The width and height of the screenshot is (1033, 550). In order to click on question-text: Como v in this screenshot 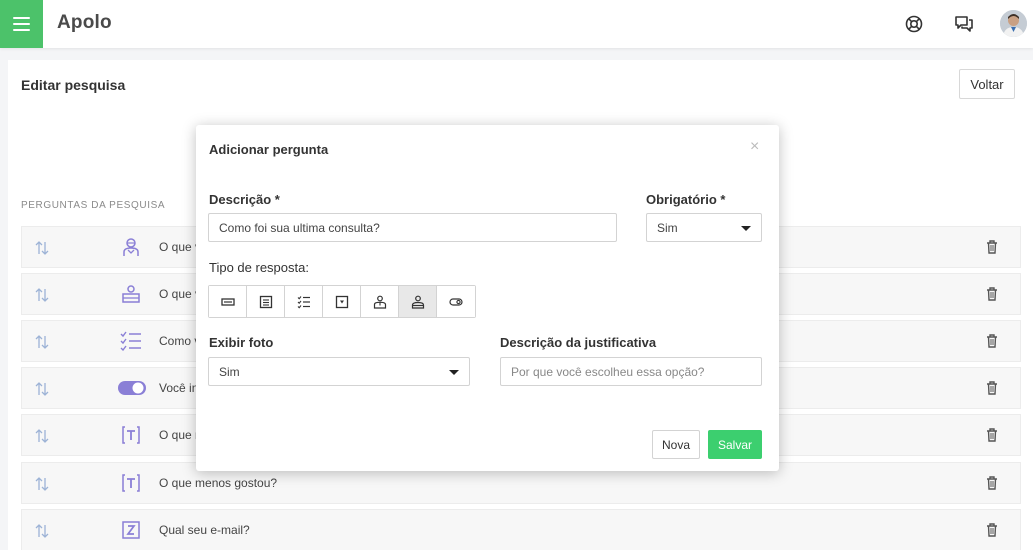, I will do `click(180, 341)`.